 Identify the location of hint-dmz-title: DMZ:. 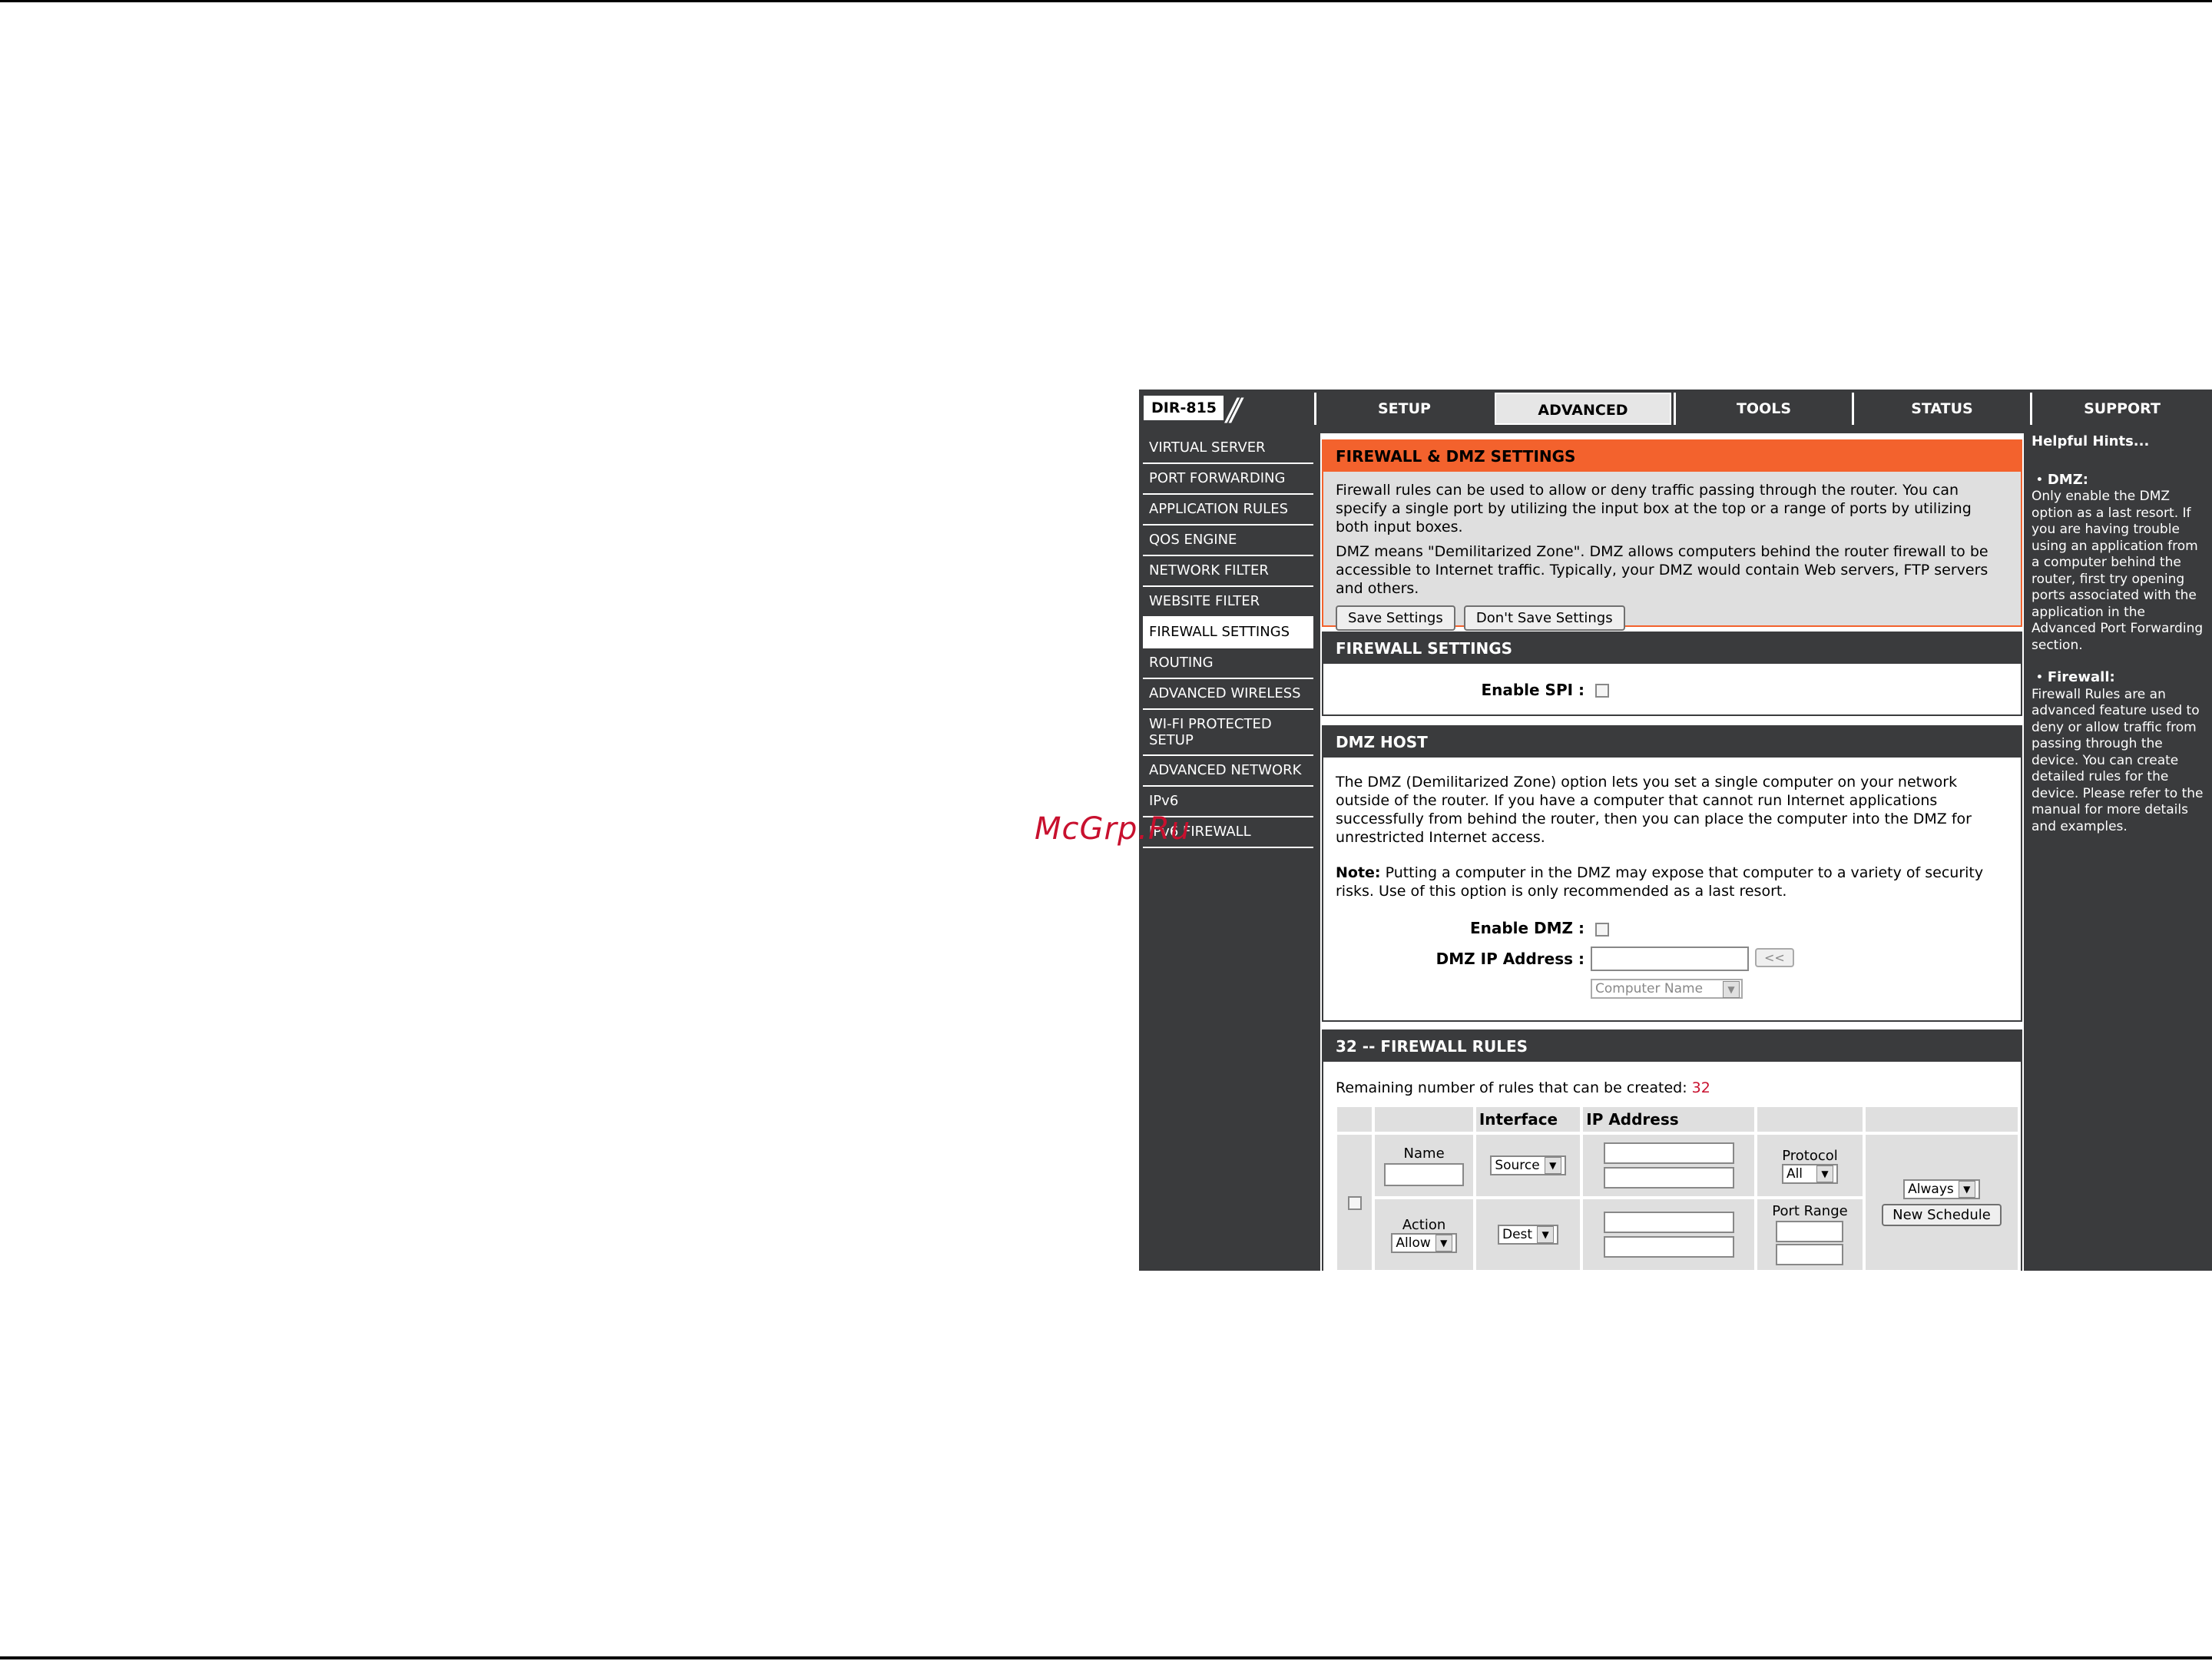
(2068, 479).